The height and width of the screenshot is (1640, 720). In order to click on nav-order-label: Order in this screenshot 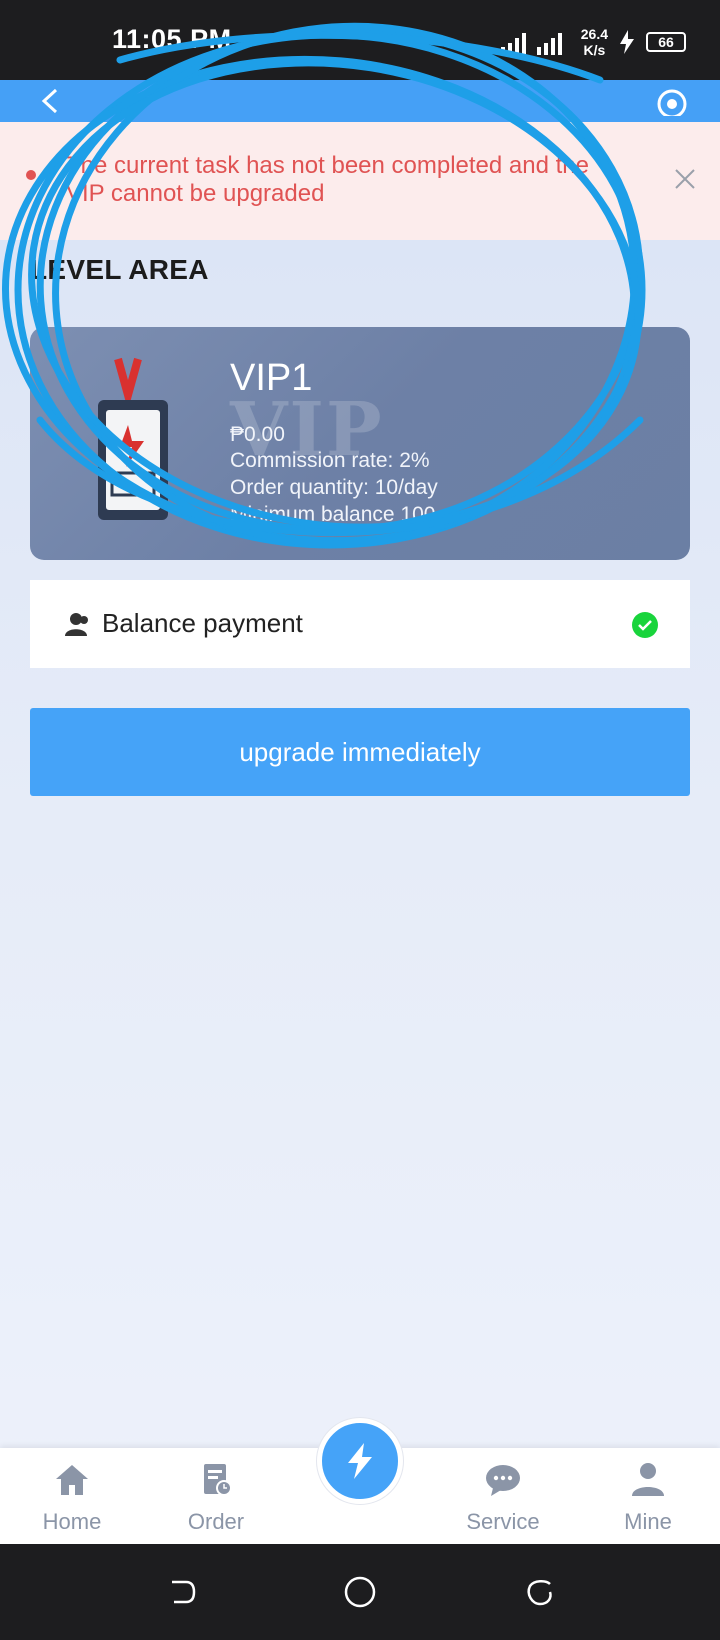, I will do `click(216, 1521)`.